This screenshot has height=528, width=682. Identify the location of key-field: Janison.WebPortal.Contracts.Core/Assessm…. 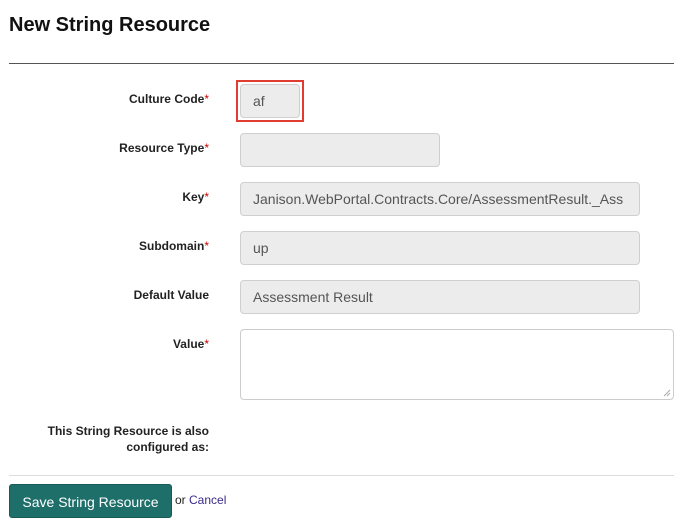
(440, 199).